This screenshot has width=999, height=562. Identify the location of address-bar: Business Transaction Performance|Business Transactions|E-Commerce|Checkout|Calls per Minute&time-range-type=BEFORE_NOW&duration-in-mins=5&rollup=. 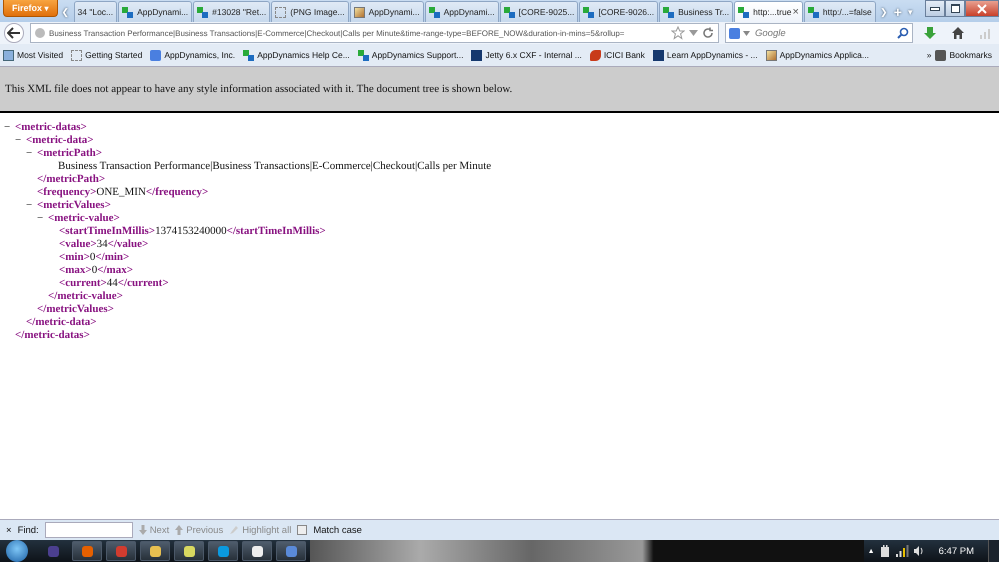
(374, 33).